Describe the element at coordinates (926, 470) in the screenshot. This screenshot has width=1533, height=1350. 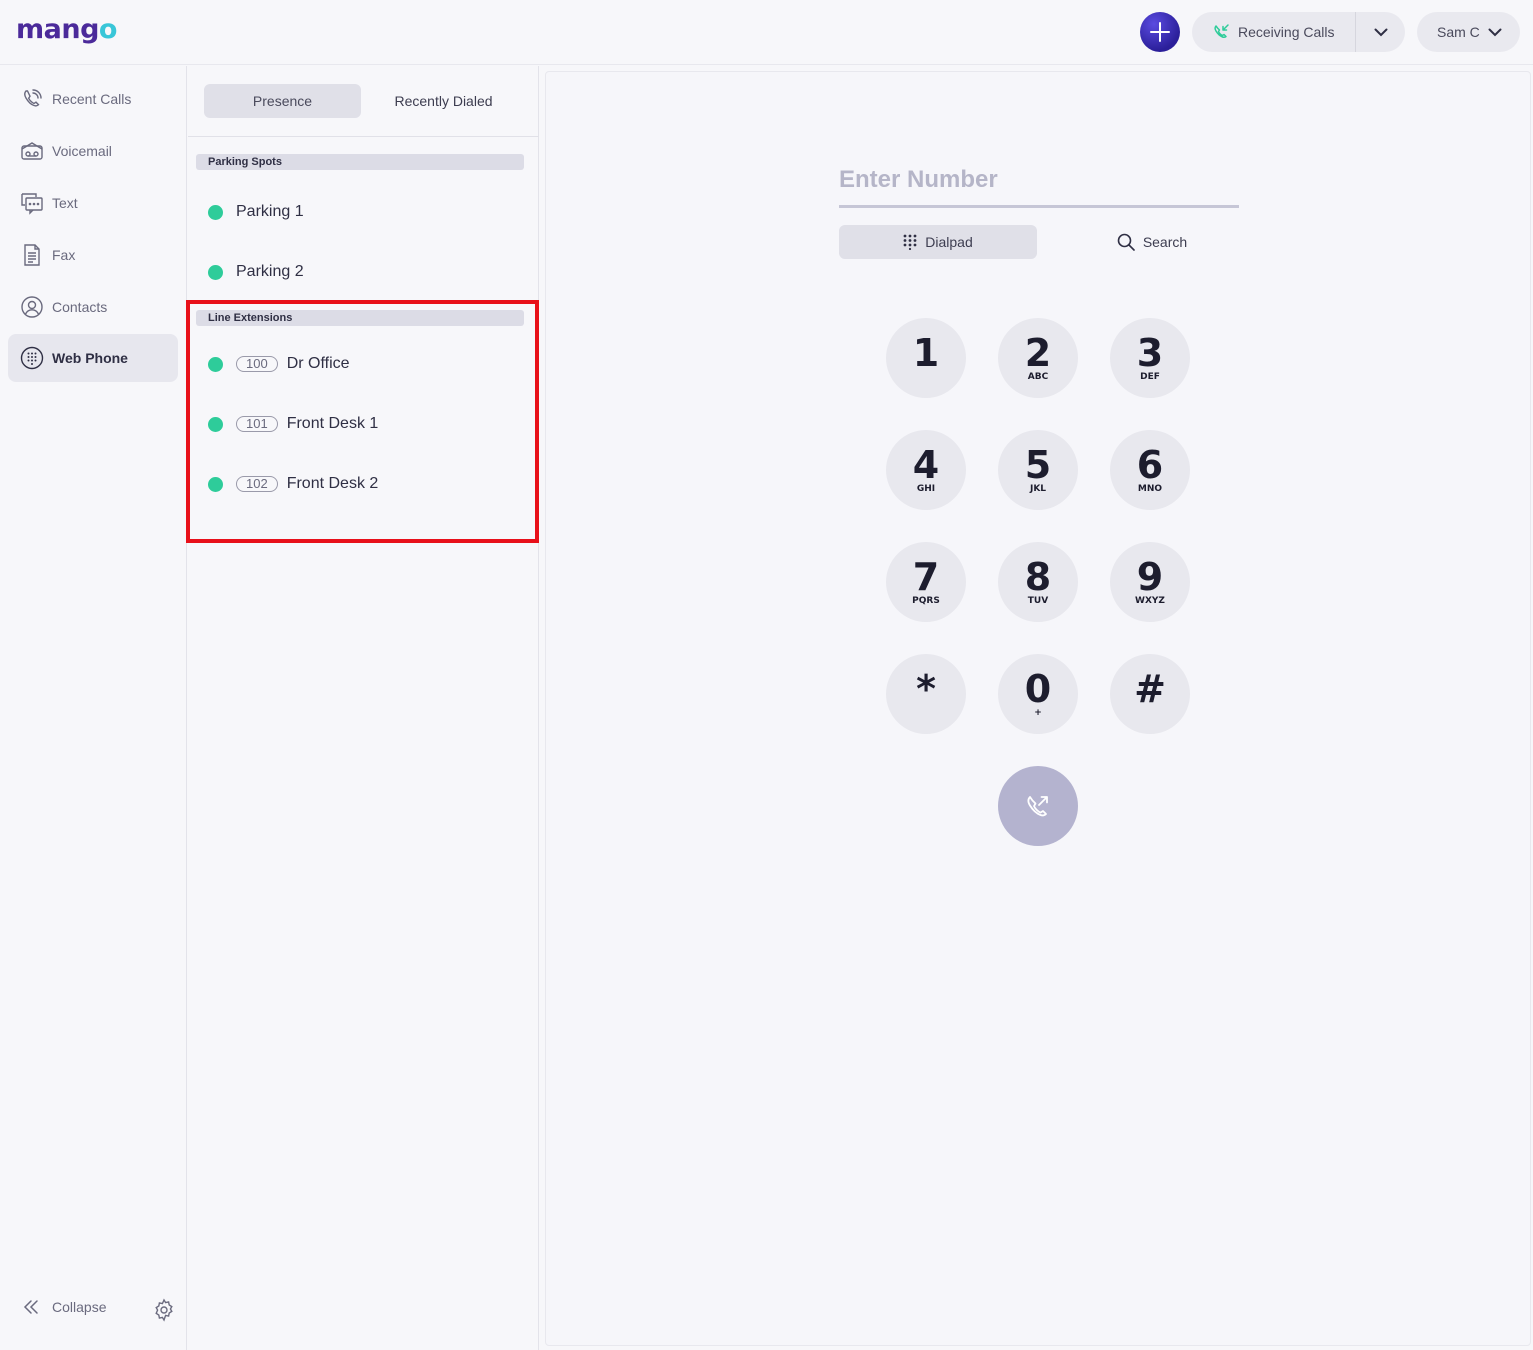
I see `key-4: 4 GHI` at that location.